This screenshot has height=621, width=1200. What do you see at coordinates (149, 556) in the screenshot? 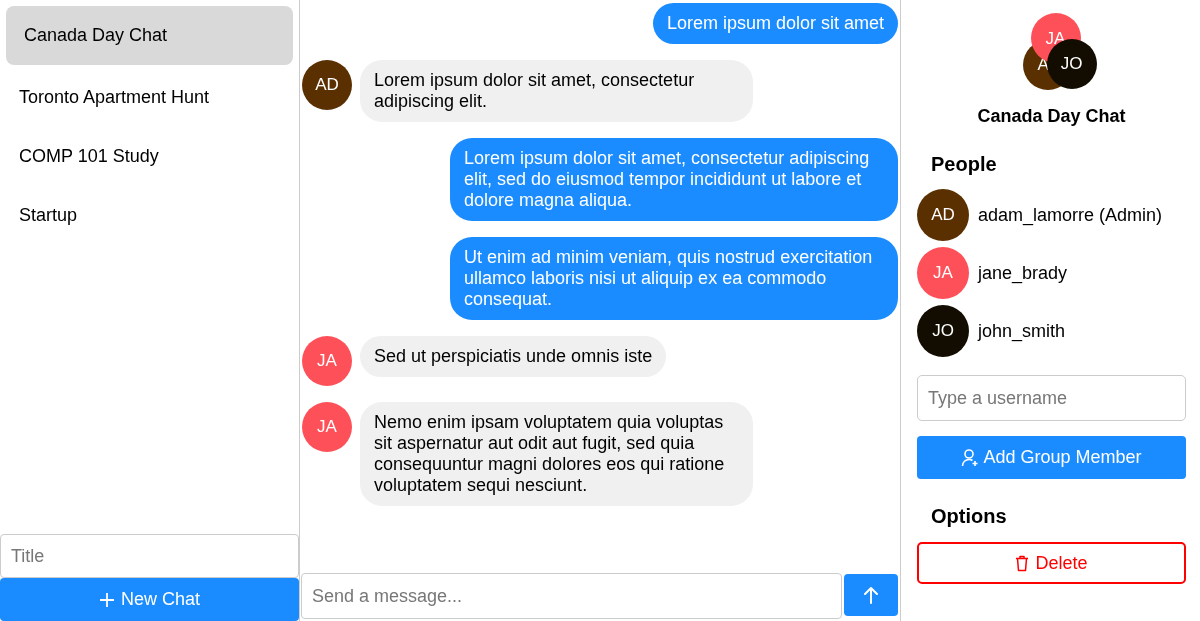
I see `title-field: Title` at bounding box center [149, 556].